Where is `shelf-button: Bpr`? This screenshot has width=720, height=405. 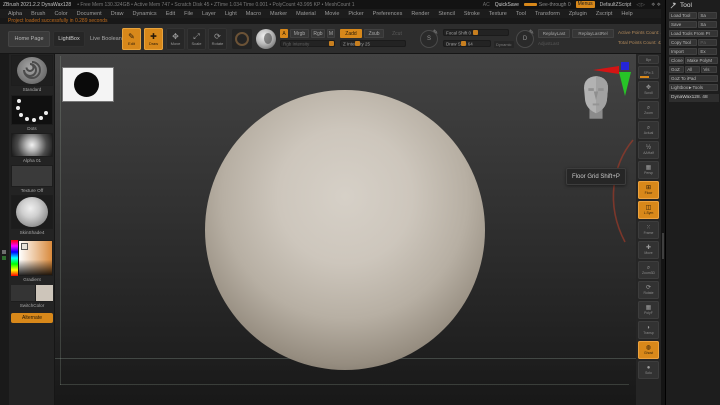
shelf-button: Bpr is located at coordinates (648, 59).